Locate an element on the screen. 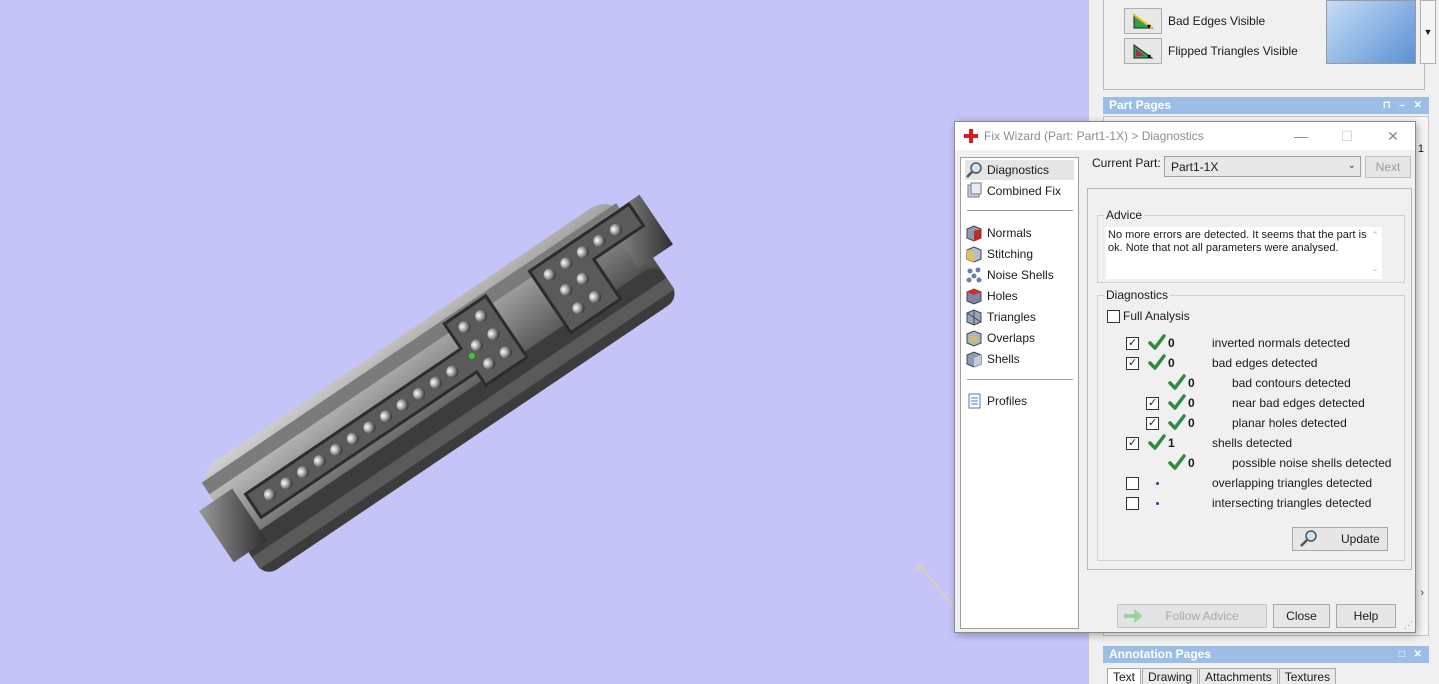 Image resolution: width=1439 pixels, height=684 pixels. diagnostic-row: 1 shells detected is located at coordinates (1209, 443).